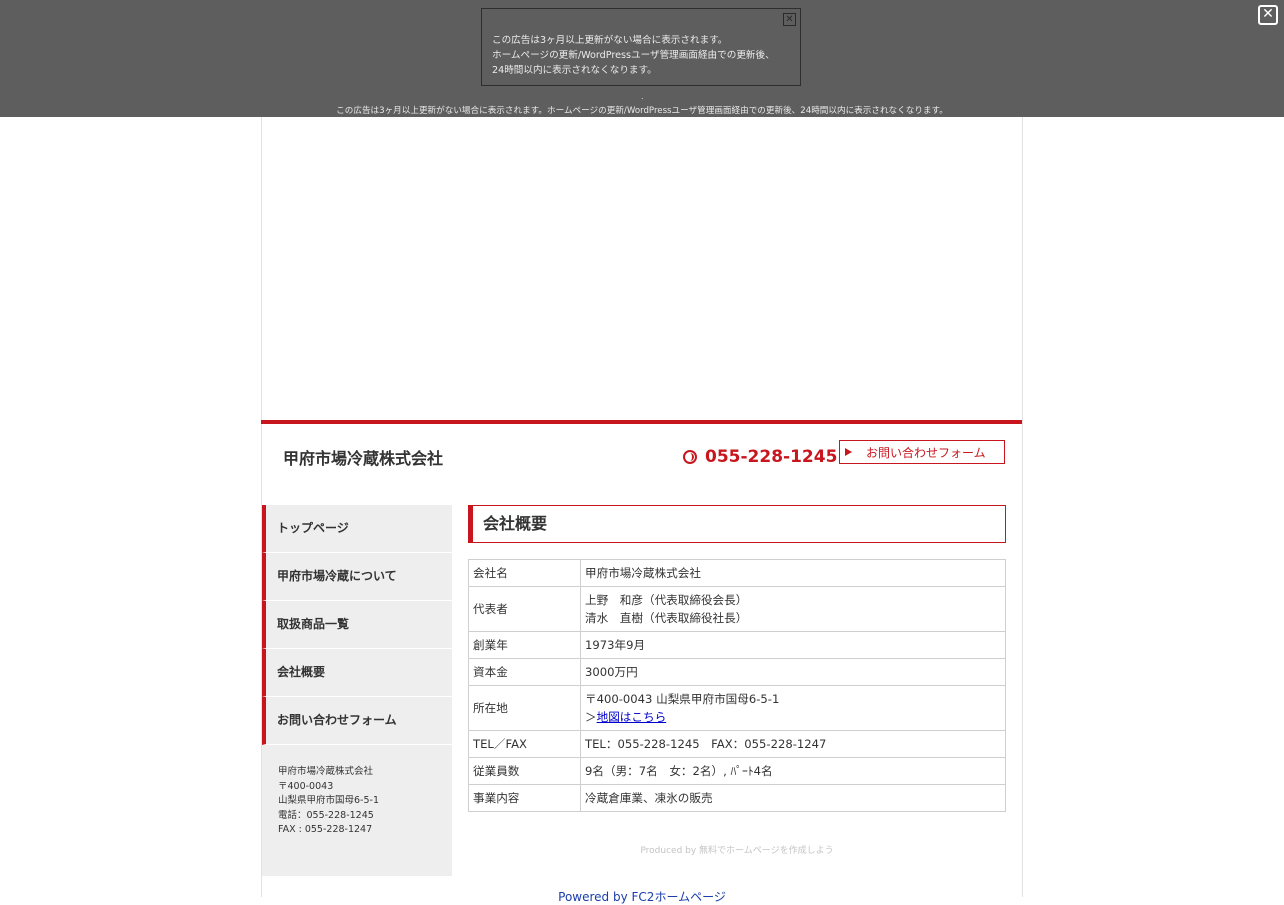 The width and height of the screenshot is (1284, 905). What do you see at coordinates (1268, 15) in the screenshot?
I see `overlay-close-icon: ✕` at bounding box center [1268, 15].